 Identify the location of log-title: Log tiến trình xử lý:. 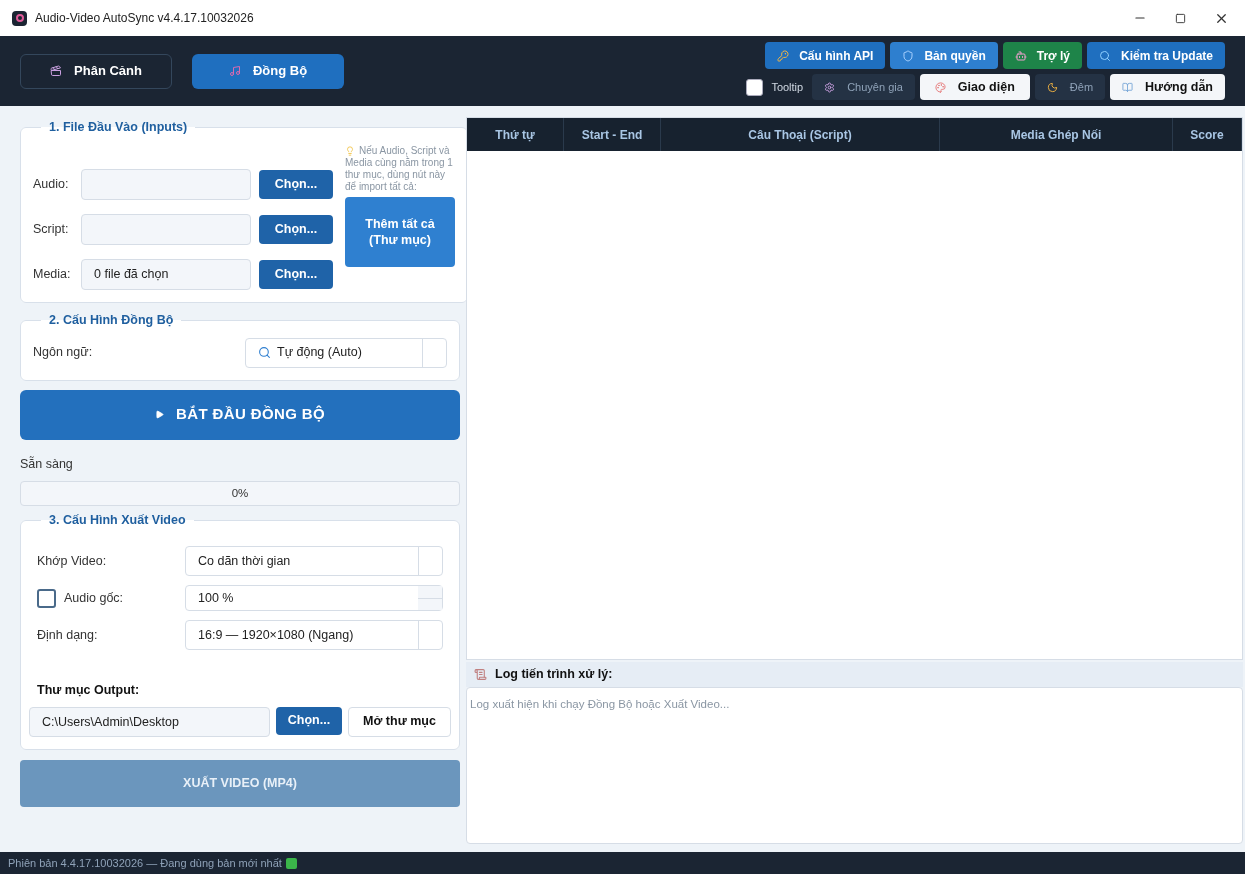
(554, 675).